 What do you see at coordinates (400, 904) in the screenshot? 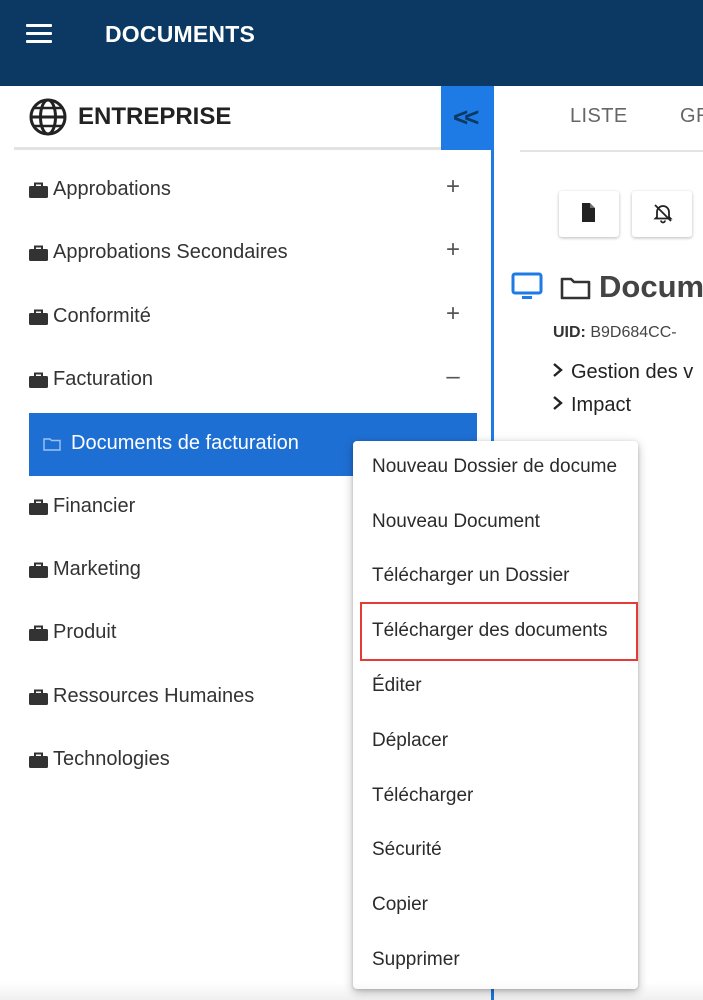
I see `menu-item-label: Copier` at bounding box center [400, 904].